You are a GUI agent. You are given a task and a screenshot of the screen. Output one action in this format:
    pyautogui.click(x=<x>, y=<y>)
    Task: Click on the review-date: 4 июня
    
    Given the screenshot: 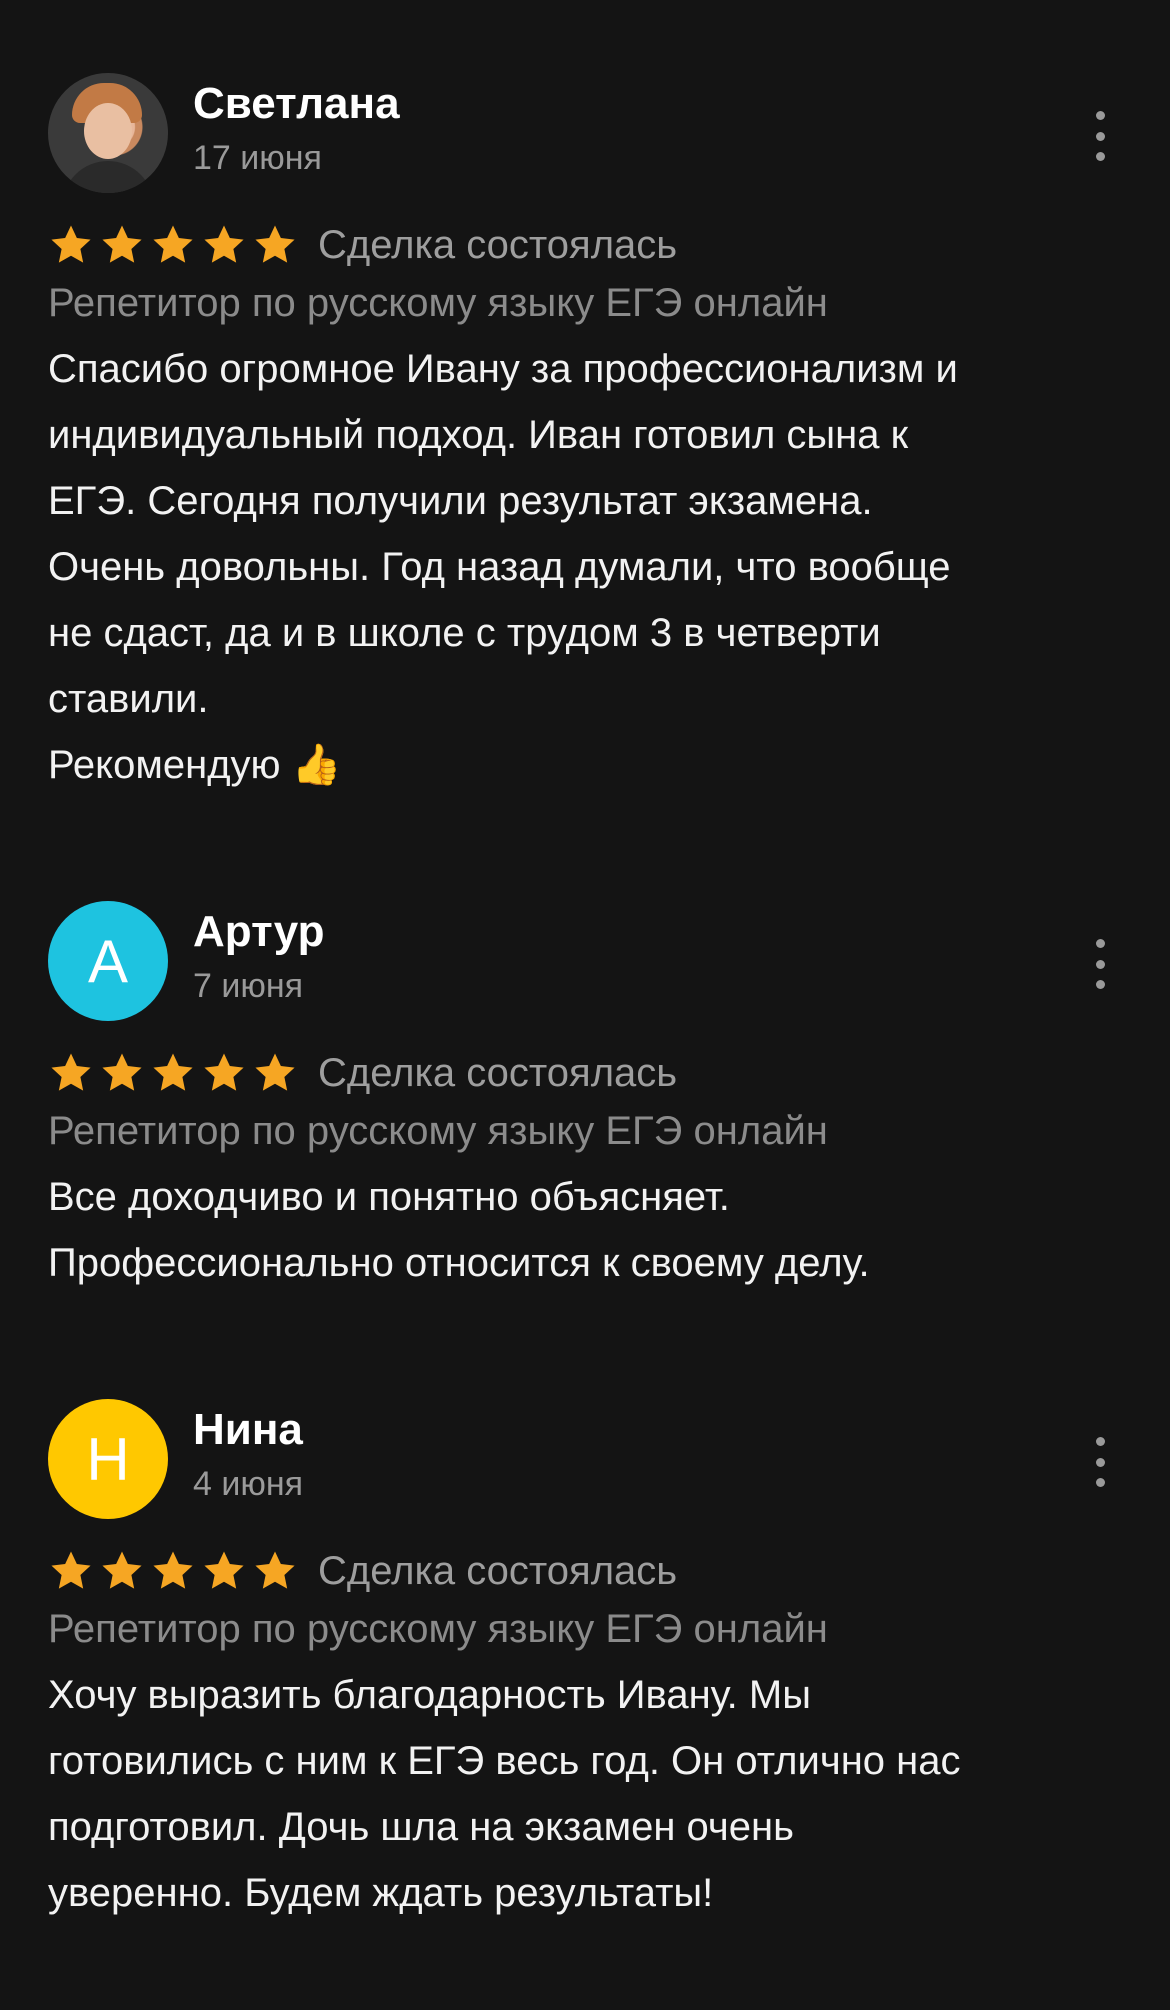 What is the action you would take?
    pyautogui.click(x=248, y=1484)
    